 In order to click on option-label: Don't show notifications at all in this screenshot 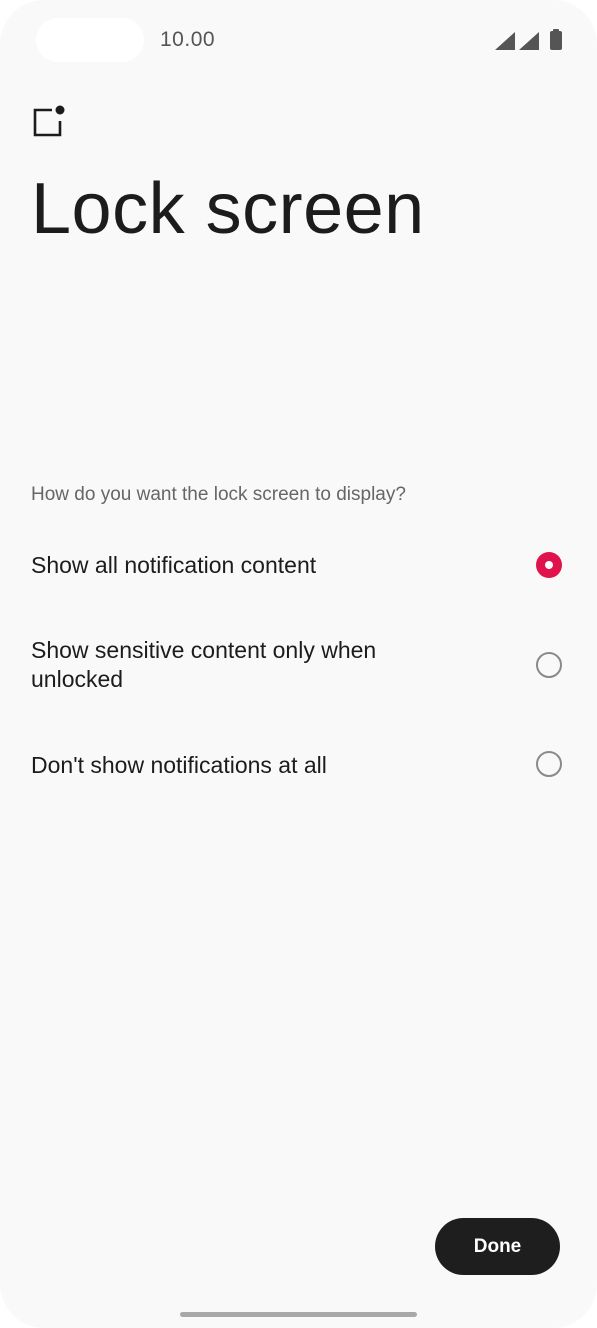, I will do `click(179, 765)`.